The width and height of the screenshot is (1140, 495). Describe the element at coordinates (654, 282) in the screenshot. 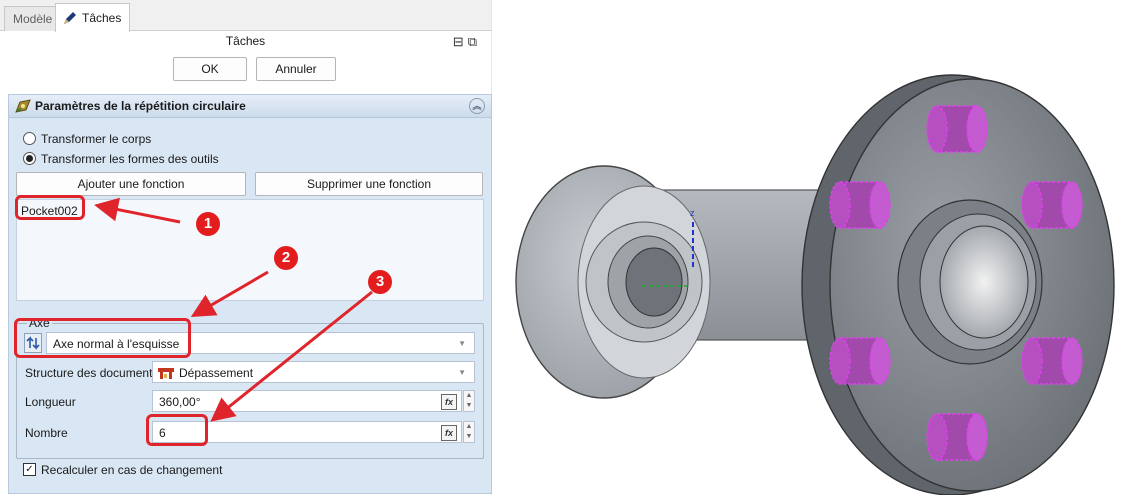

I see `left-bore` at that location.